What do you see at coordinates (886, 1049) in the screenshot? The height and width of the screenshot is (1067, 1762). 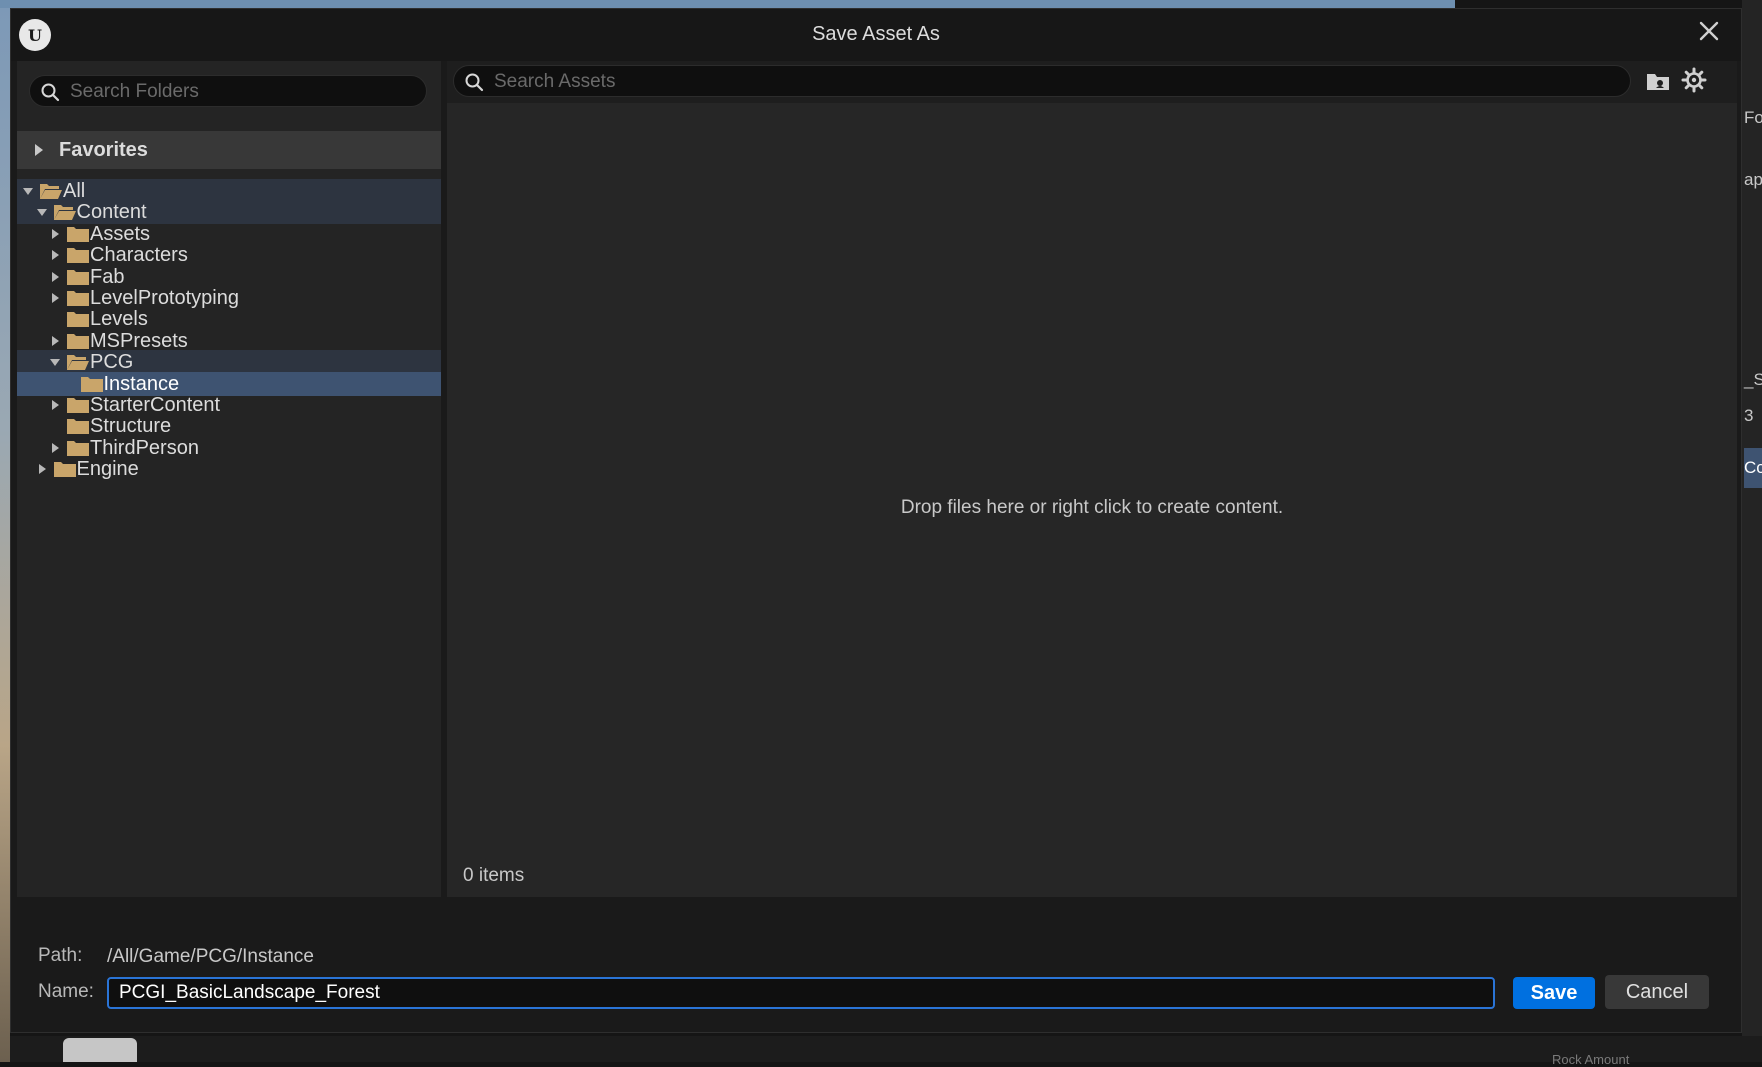 I see `background-bottom-bar` at bounding box center [886, 1049].